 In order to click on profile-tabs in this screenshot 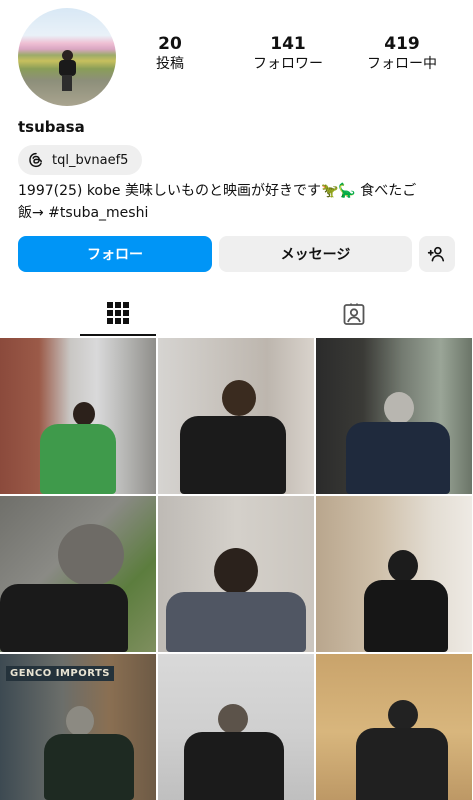, I will do `click(236, 314)`.